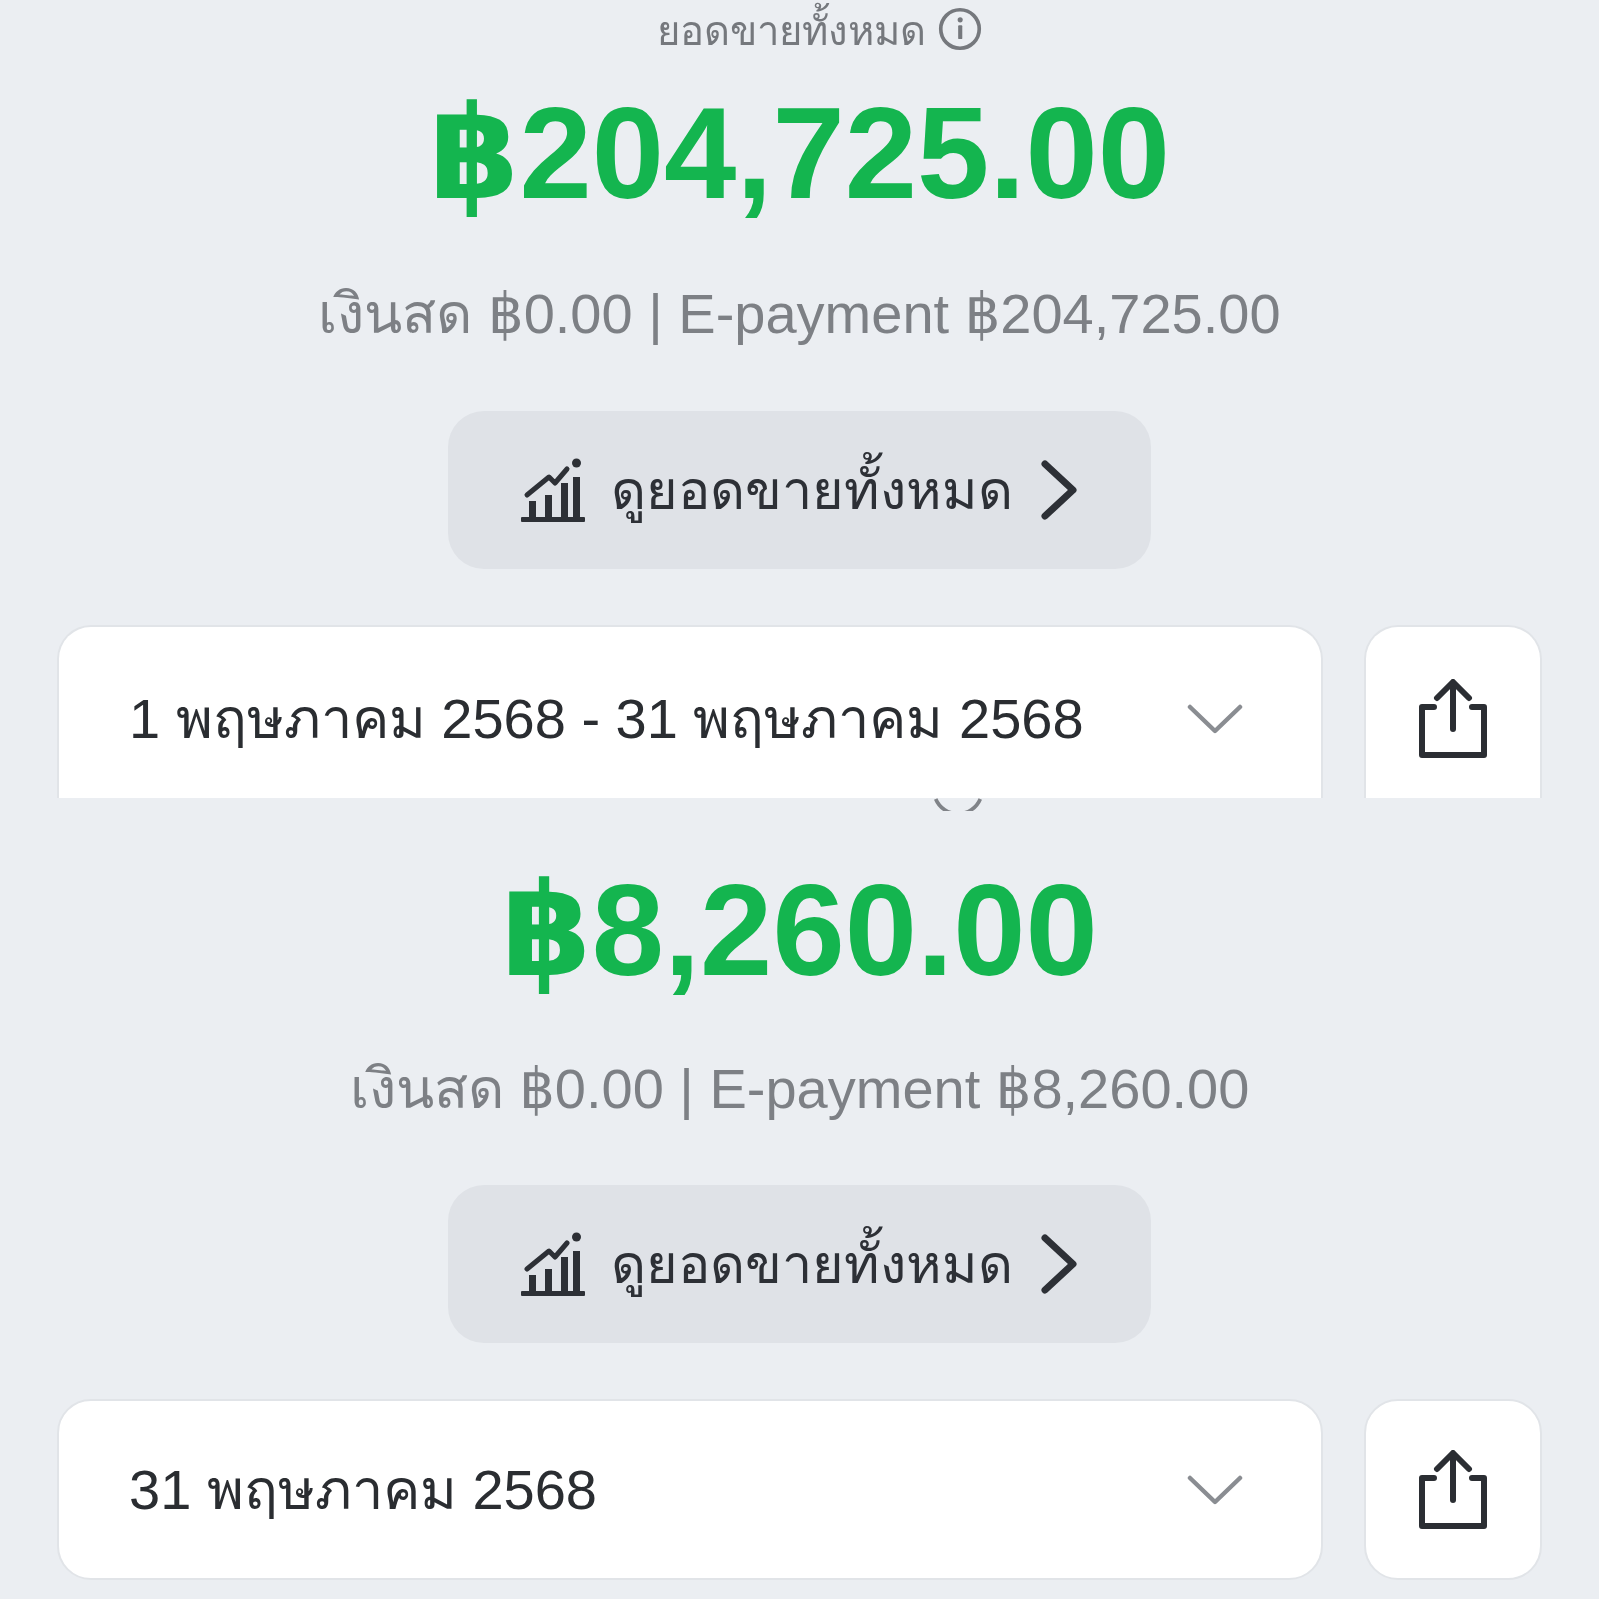 The height and width of the screenshot is (1599, 1599). What do you see at coordinates (799, 314) in the screenshot?
I see `payment-breakdown: เงินสด ฿0.00 | E-payment ฿204,725.00` at bounding box center [799, 314].